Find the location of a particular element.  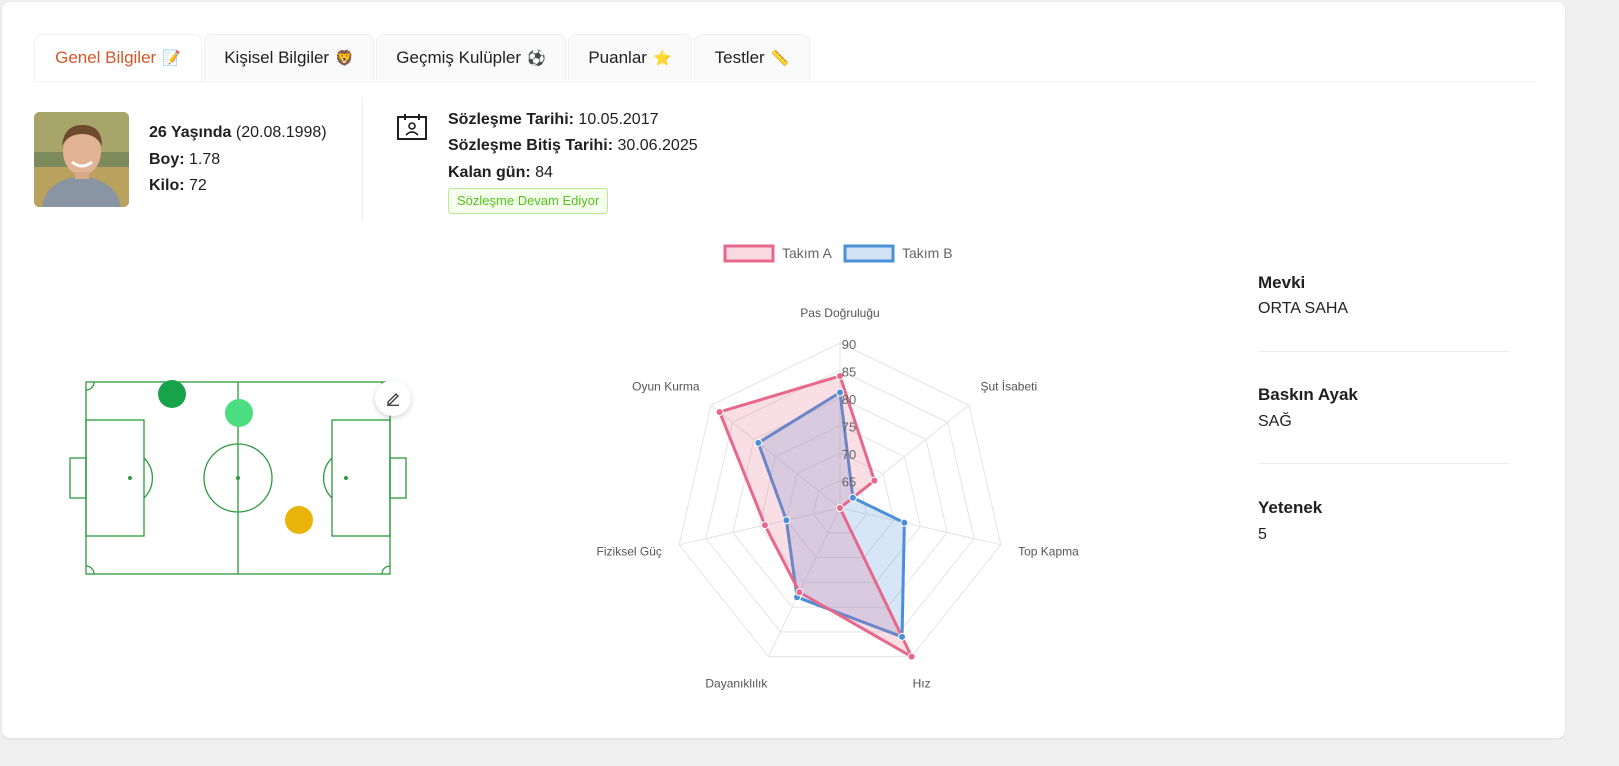

contract-remaining: Kalan gün: 84 is located at coordinates (500, 172).